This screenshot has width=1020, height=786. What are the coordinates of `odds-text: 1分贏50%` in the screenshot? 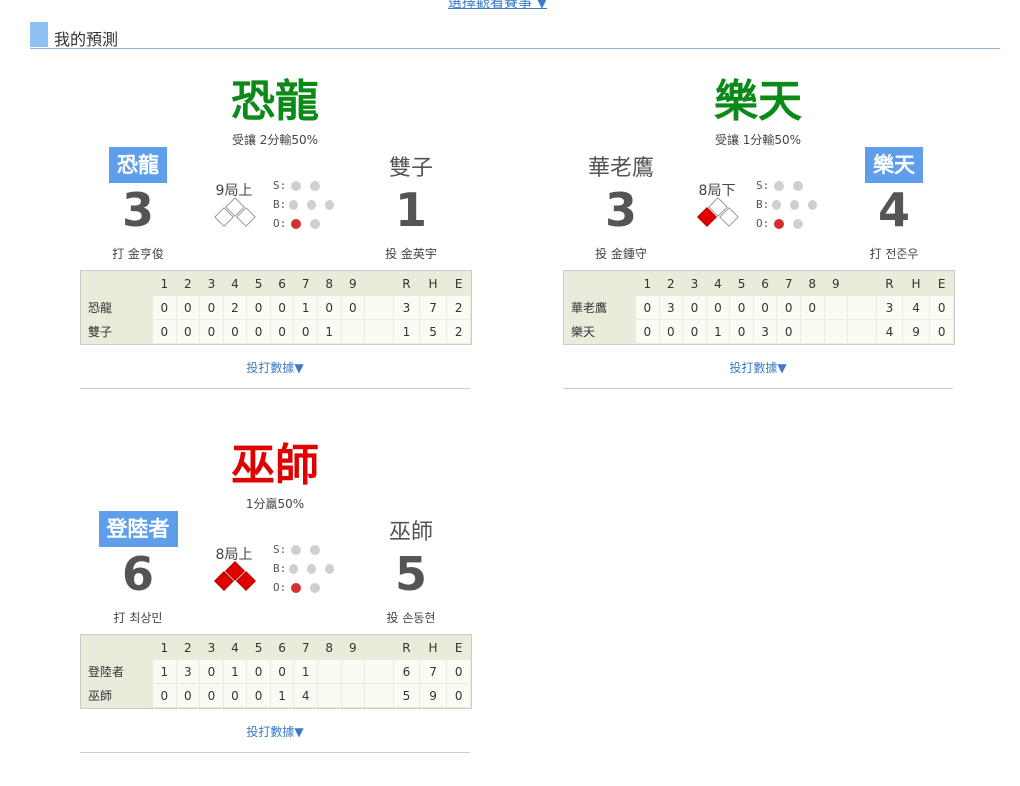 It's located at (275, 504).